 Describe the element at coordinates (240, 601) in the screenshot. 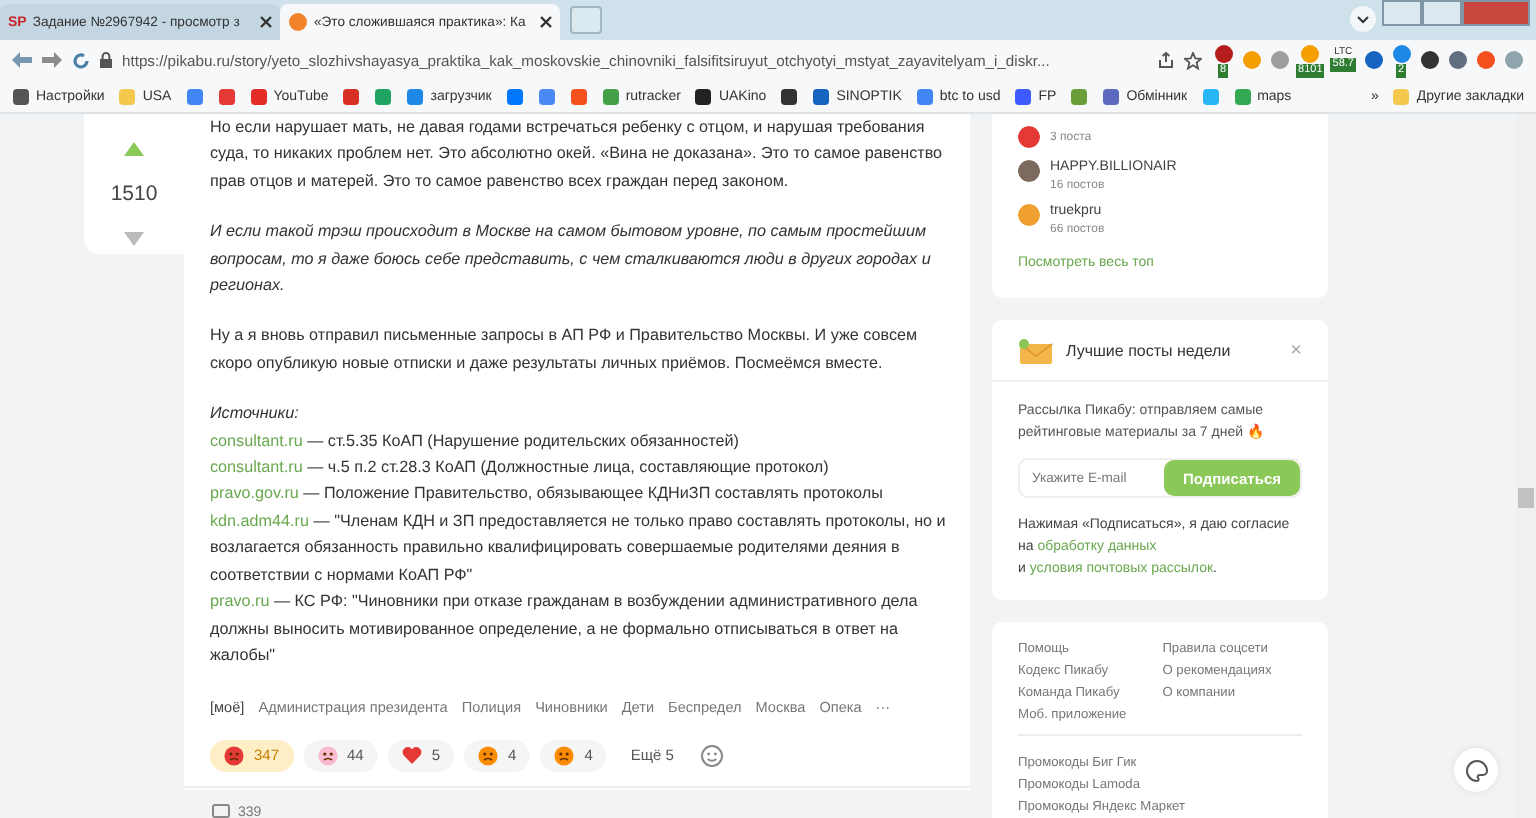

I see `source-link: pravo.ru` at that location.